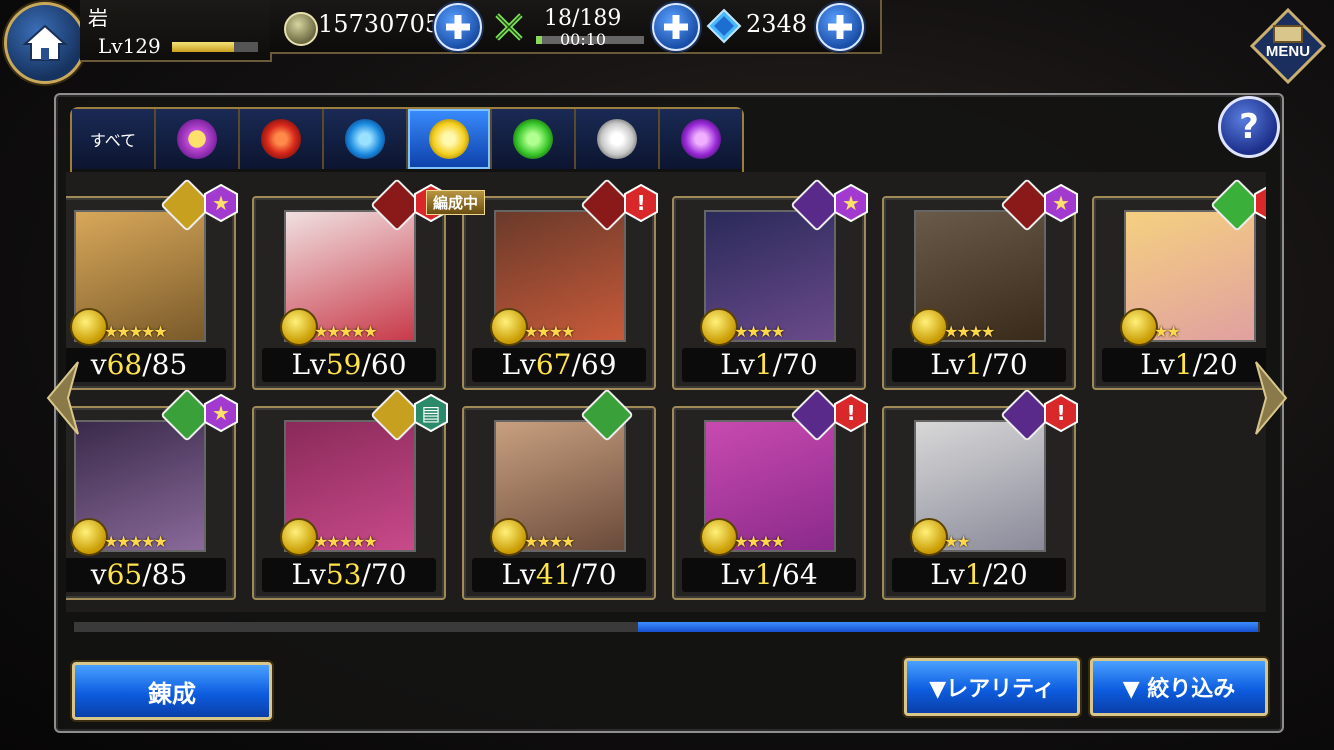 Image resolution: width=1334 pixels, height=750 pixels. What do you see at coordinates (777, 24) in the screenshot?
I see `gem-value: 2348` at bounding box center [777, 24].